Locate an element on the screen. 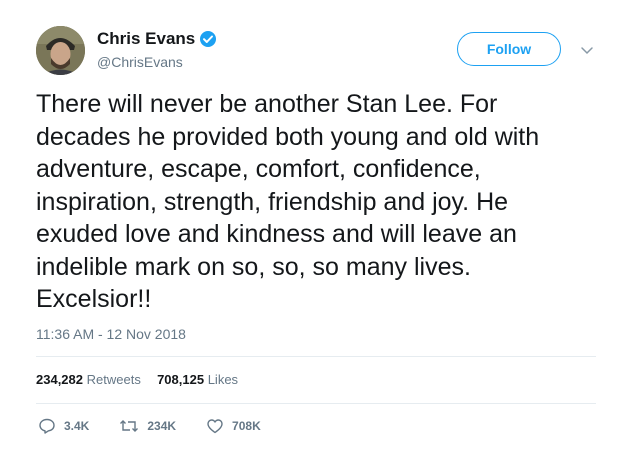  author-name-row: Chris Evans is located at coordinates (157, 39).